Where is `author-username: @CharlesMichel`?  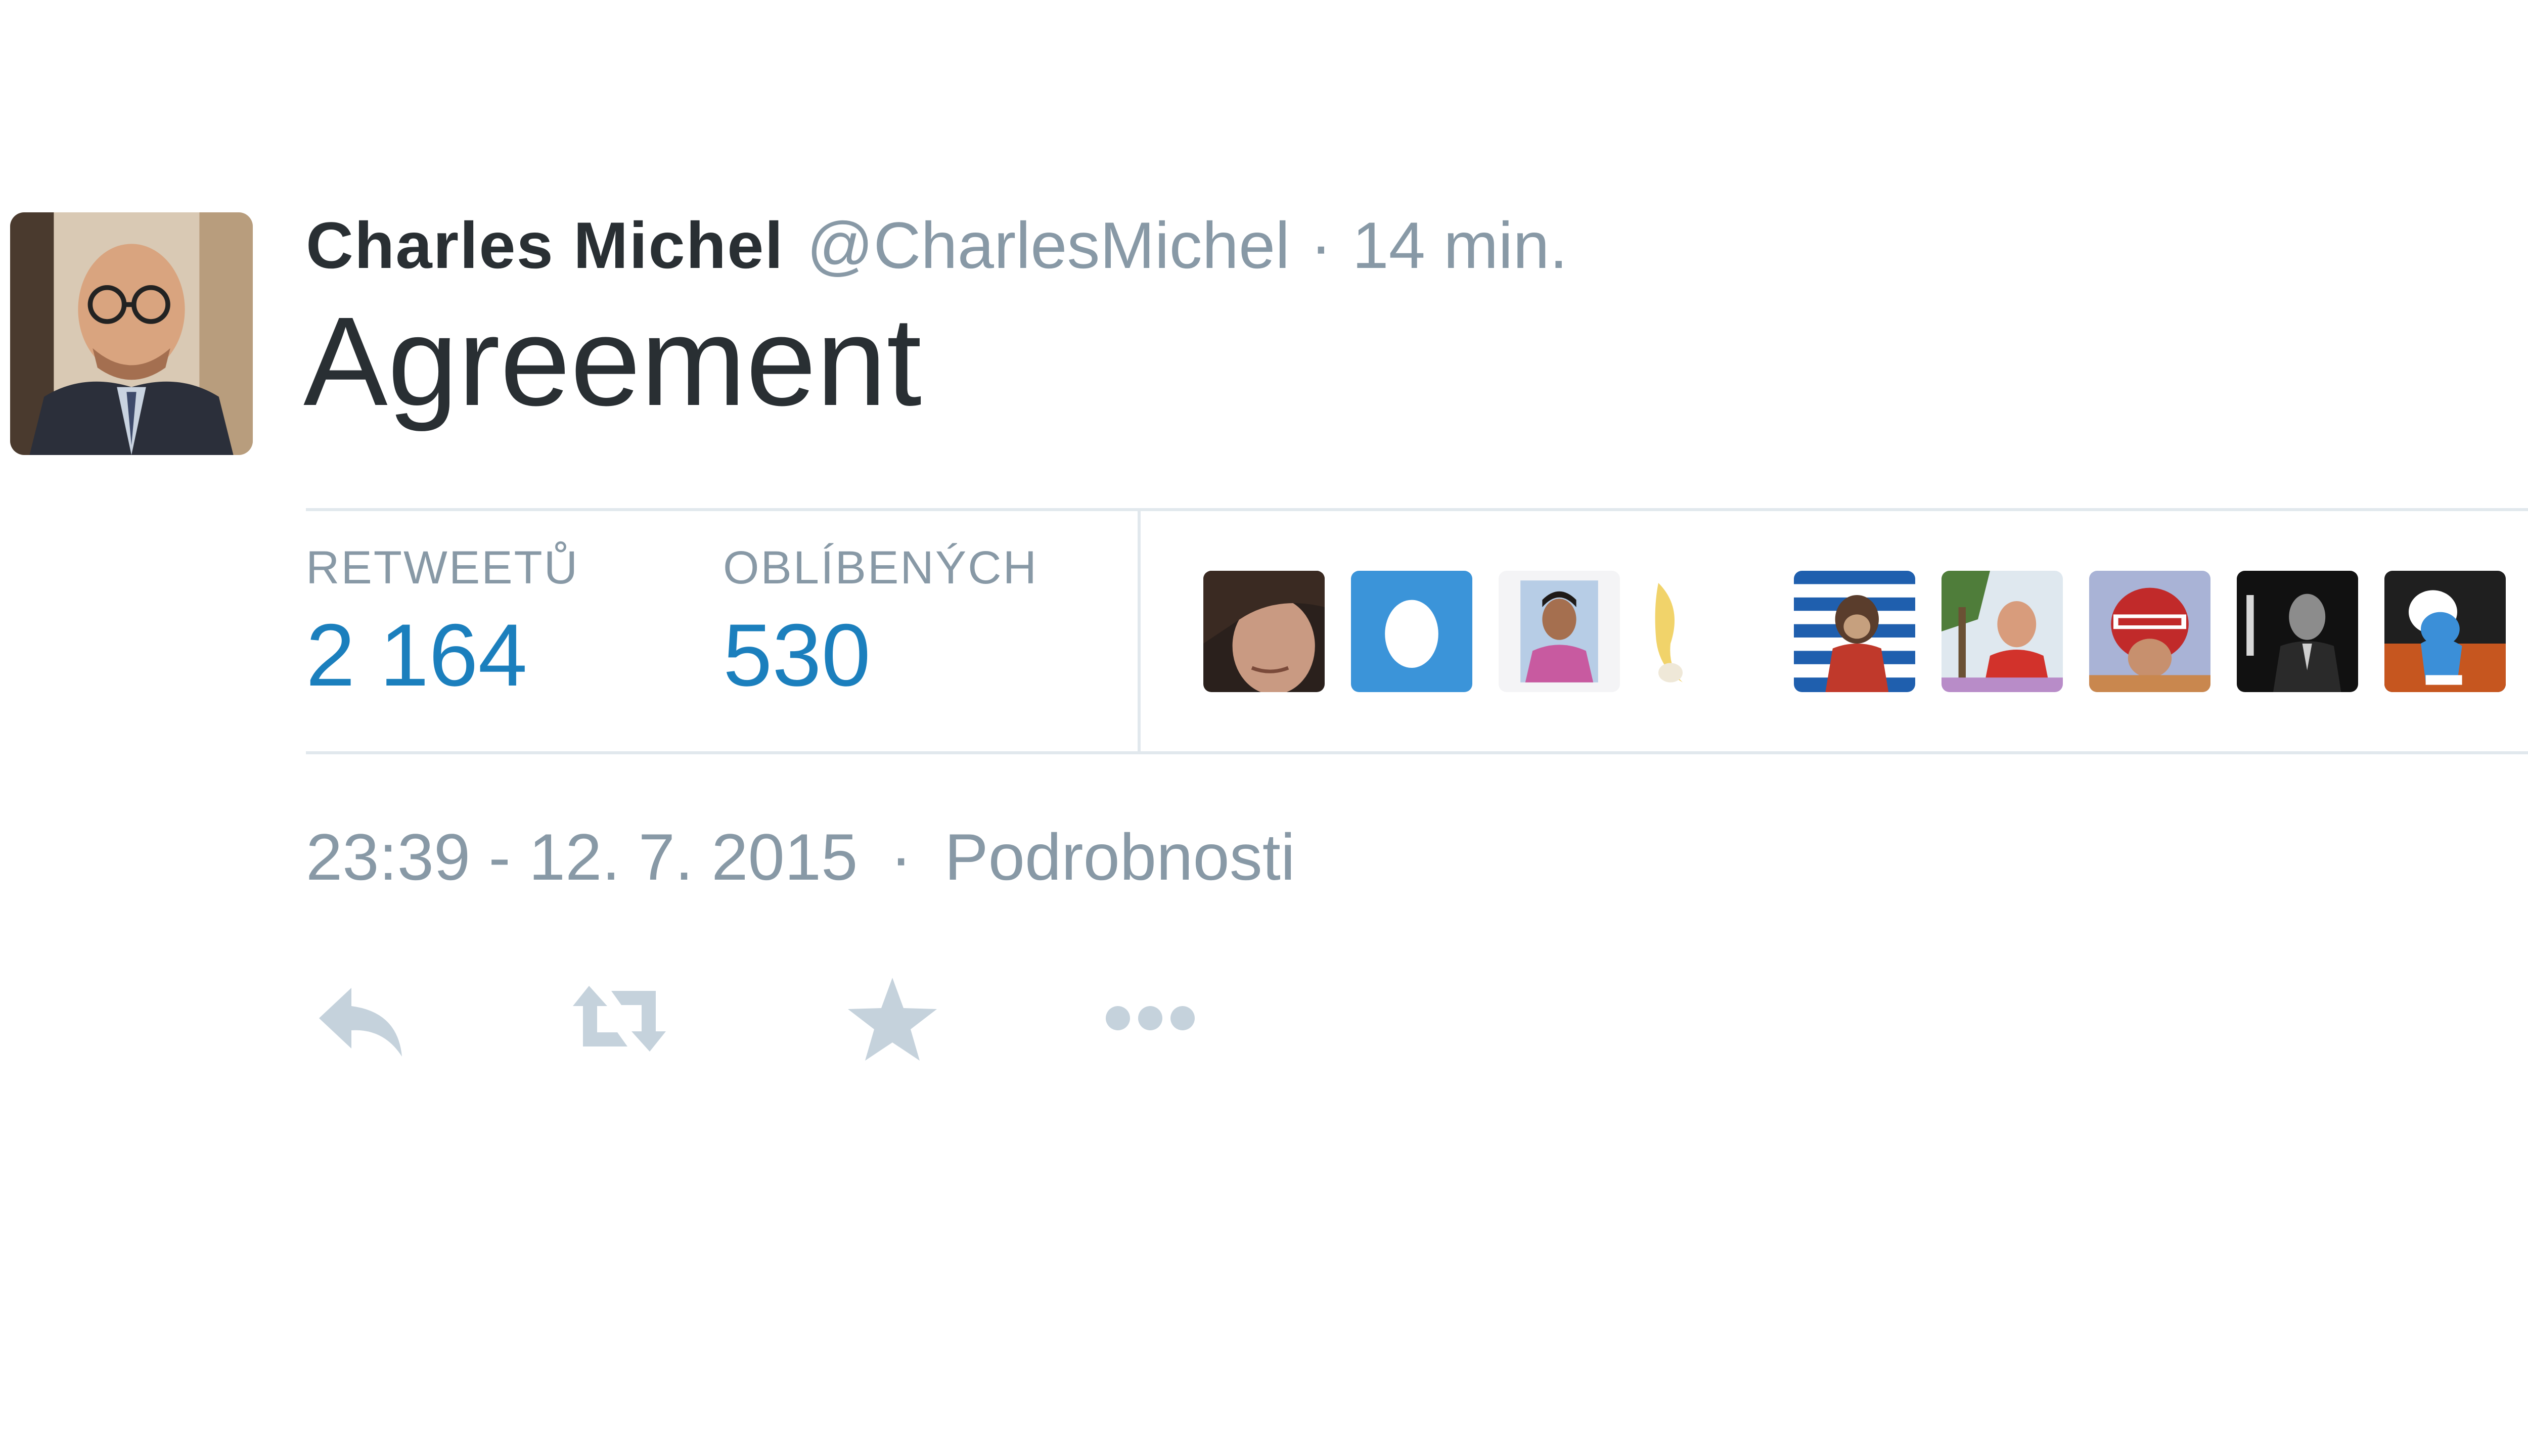
author-username: @CharlesMichel is located at coordinates (1049, 245).